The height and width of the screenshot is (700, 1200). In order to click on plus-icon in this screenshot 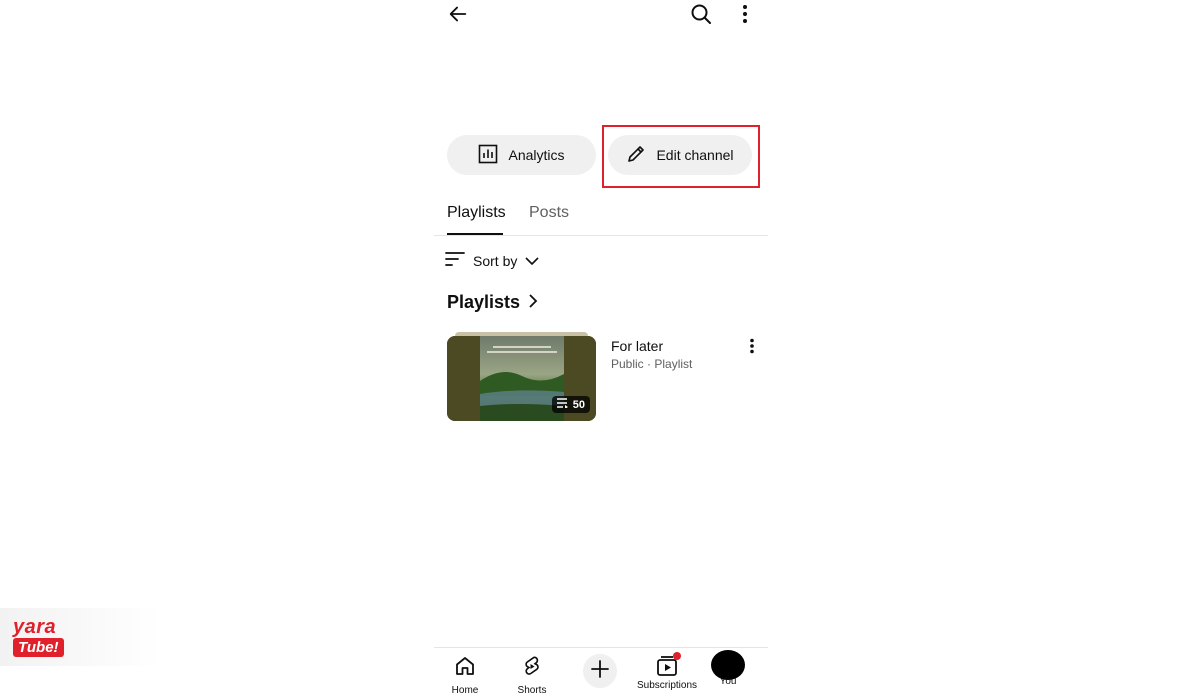, I will do `click(600, 671)`.